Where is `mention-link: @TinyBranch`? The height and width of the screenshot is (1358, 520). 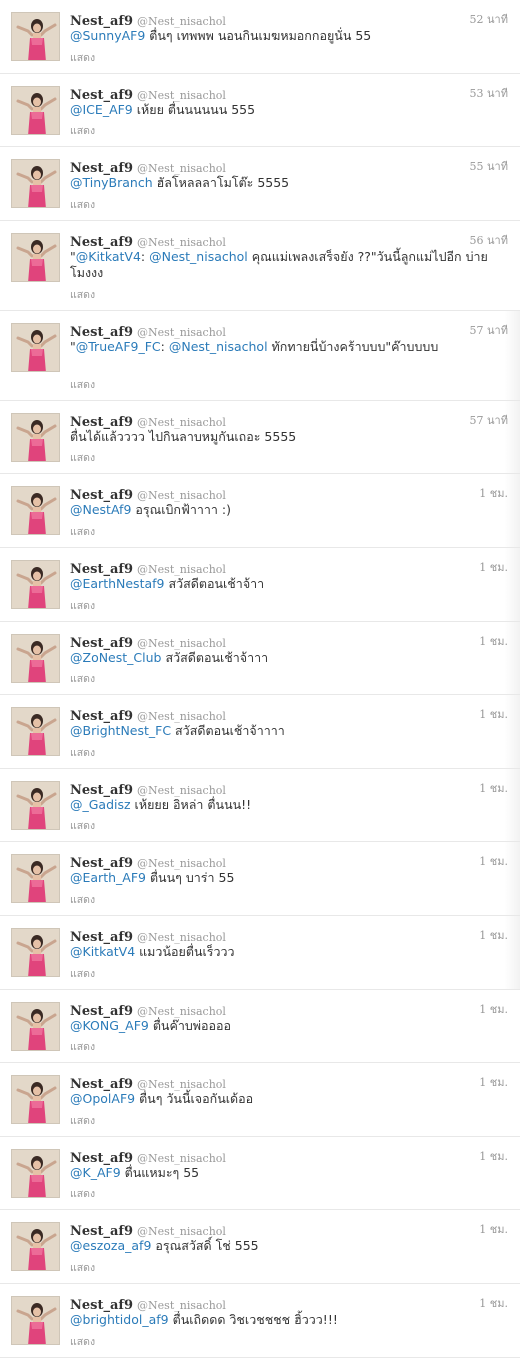 mention-link: @TinyBranch is located at coordinates (111, 182).